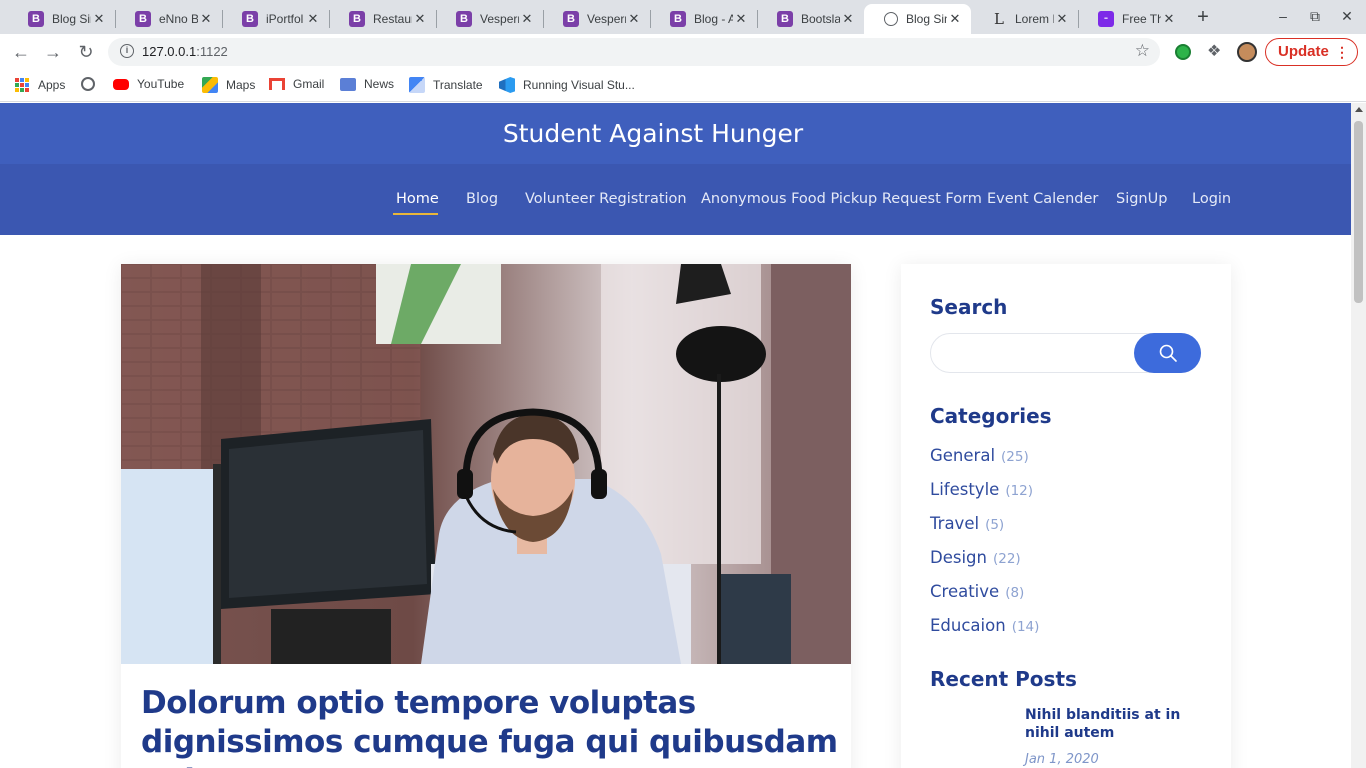  Describe the element at coordinates (1315, 16) in the screenshot. I see `restore-icon: ⧉` at that location.